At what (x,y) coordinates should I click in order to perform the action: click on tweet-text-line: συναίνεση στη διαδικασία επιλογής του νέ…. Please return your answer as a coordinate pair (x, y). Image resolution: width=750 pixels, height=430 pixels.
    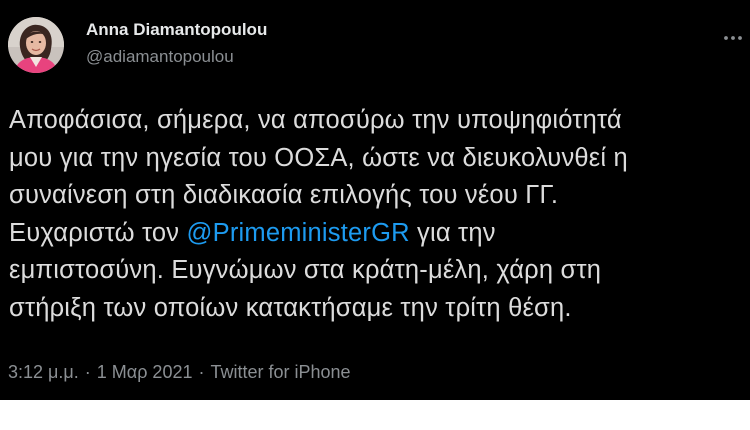
    Looking at the image, I should click on (284, 195).